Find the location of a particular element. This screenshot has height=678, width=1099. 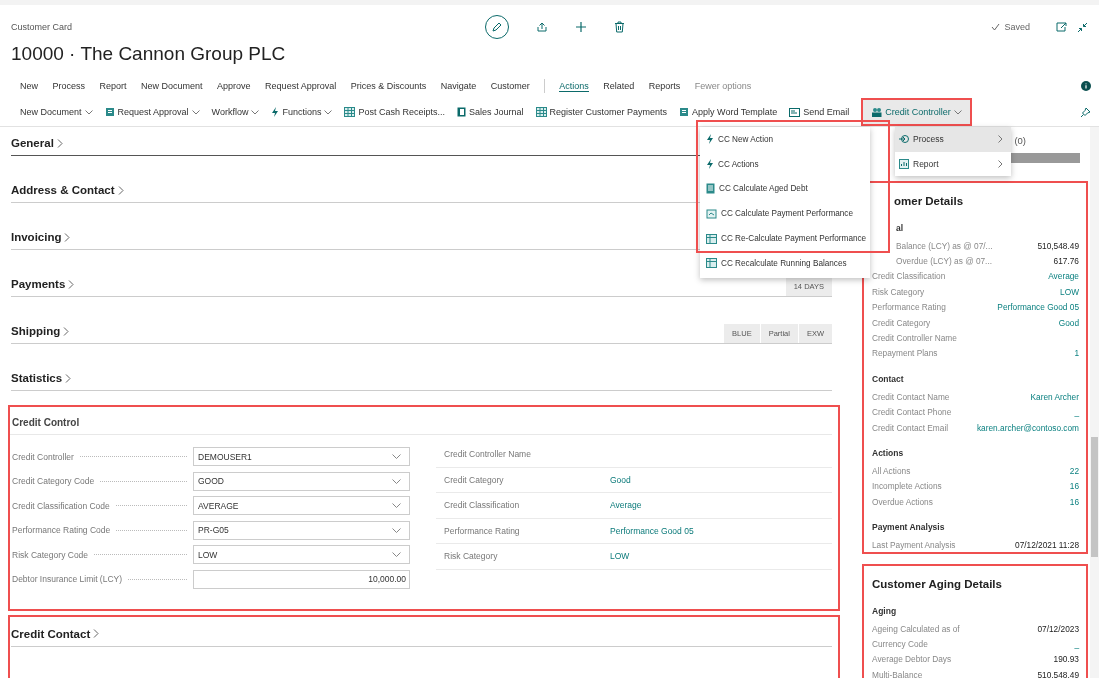

section-header: Address & Contact is located at coordinates (67, 192).